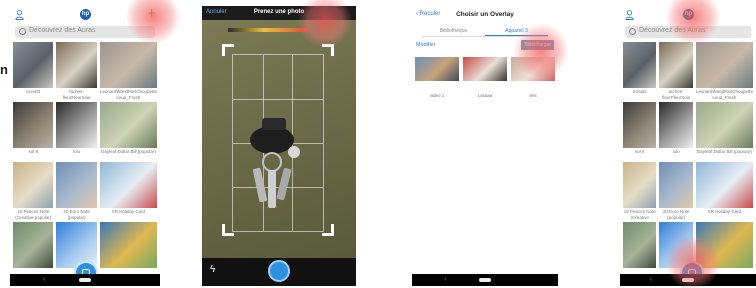  Describe the element at coordinates (533, 78) in the screenshot. I see `overlay-tile: test` at that location.